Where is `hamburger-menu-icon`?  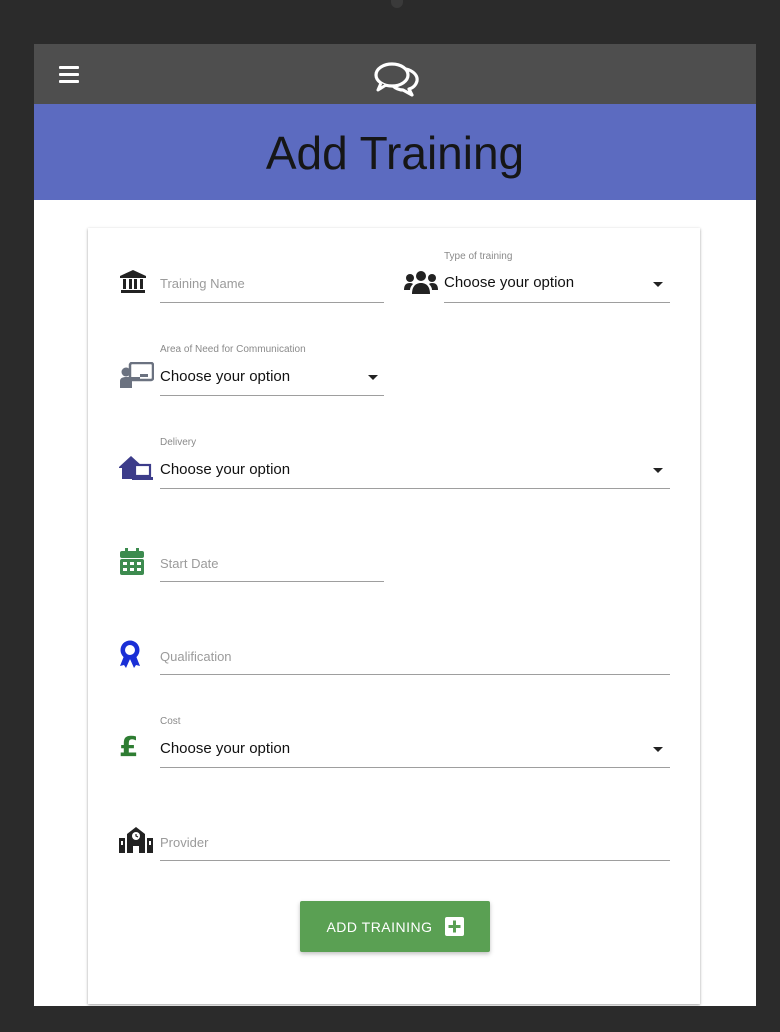
hamburger-menu-icon is located at coordinates (69, 75).